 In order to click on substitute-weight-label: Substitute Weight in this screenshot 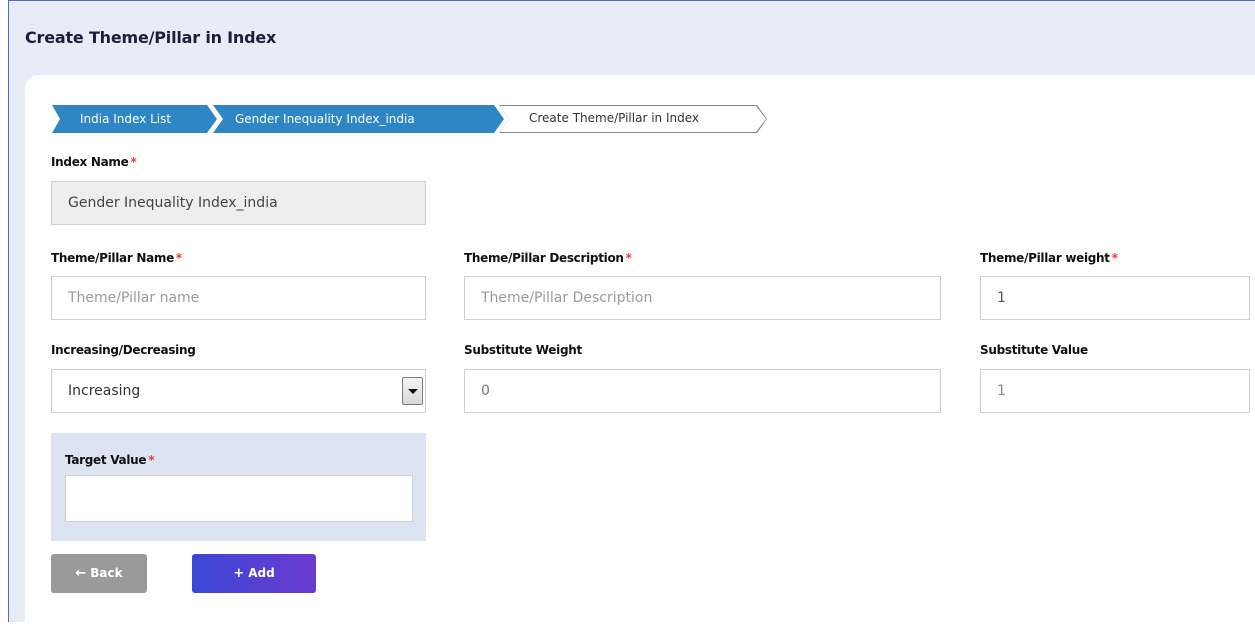, I will do `click(523, 350)`.